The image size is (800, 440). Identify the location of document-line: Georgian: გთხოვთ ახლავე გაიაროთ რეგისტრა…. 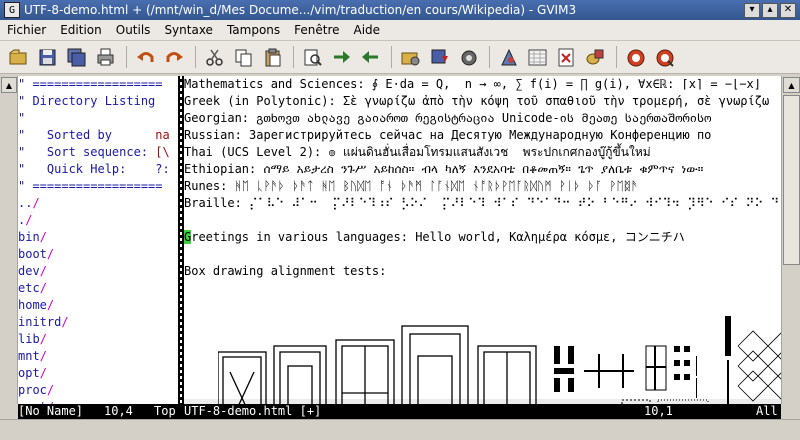
(448, 118).